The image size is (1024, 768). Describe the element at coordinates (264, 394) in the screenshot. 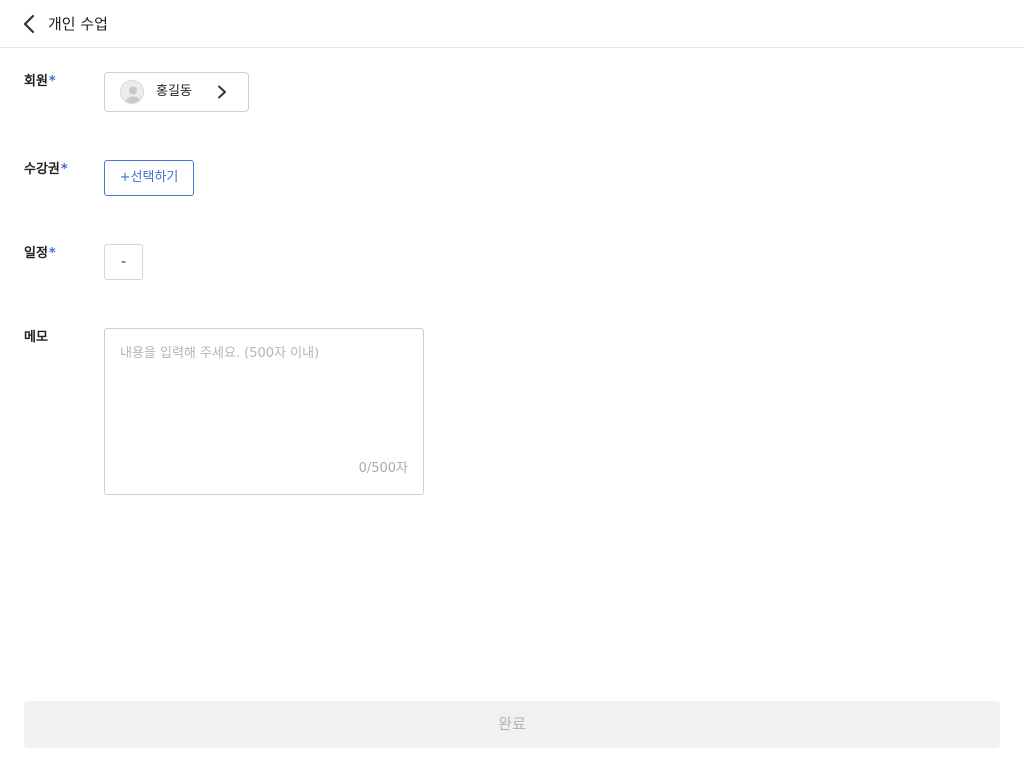

I see `memo-textarea` at that location.